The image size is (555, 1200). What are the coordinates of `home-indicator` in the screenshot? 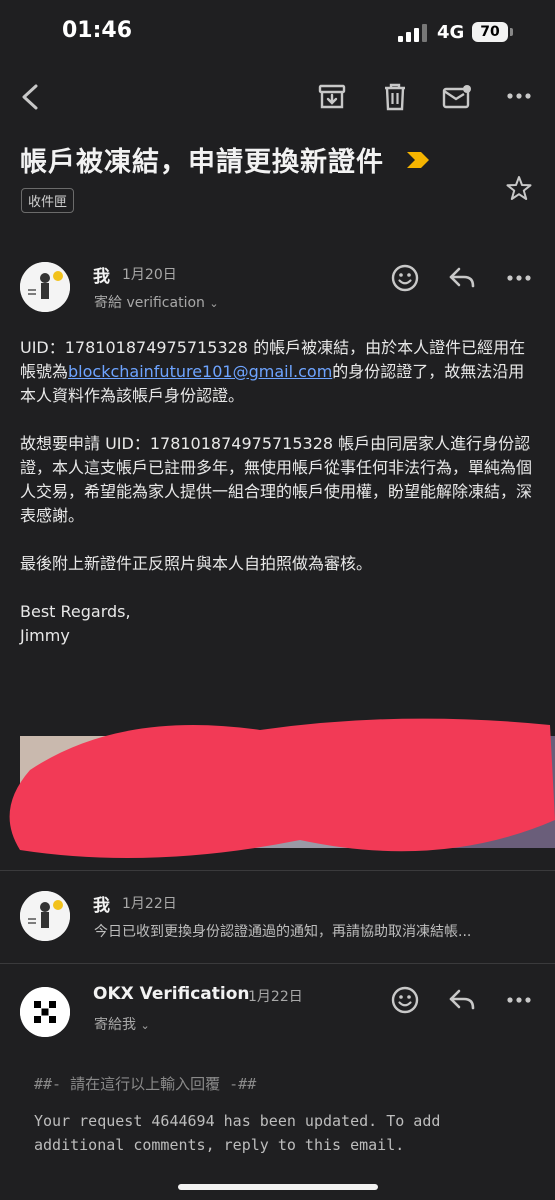 It's located at (278, 1187).